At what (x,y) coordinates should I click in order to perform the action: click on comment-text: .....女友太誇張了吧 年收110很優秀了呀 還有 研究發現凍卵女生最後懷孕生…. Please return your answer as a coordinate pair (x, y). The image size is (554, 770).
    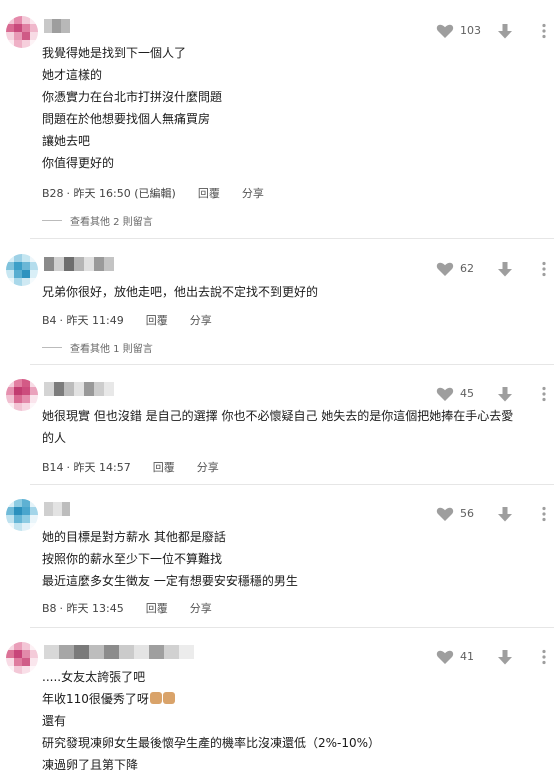
    Looking at the image, I should click on (283, 718).